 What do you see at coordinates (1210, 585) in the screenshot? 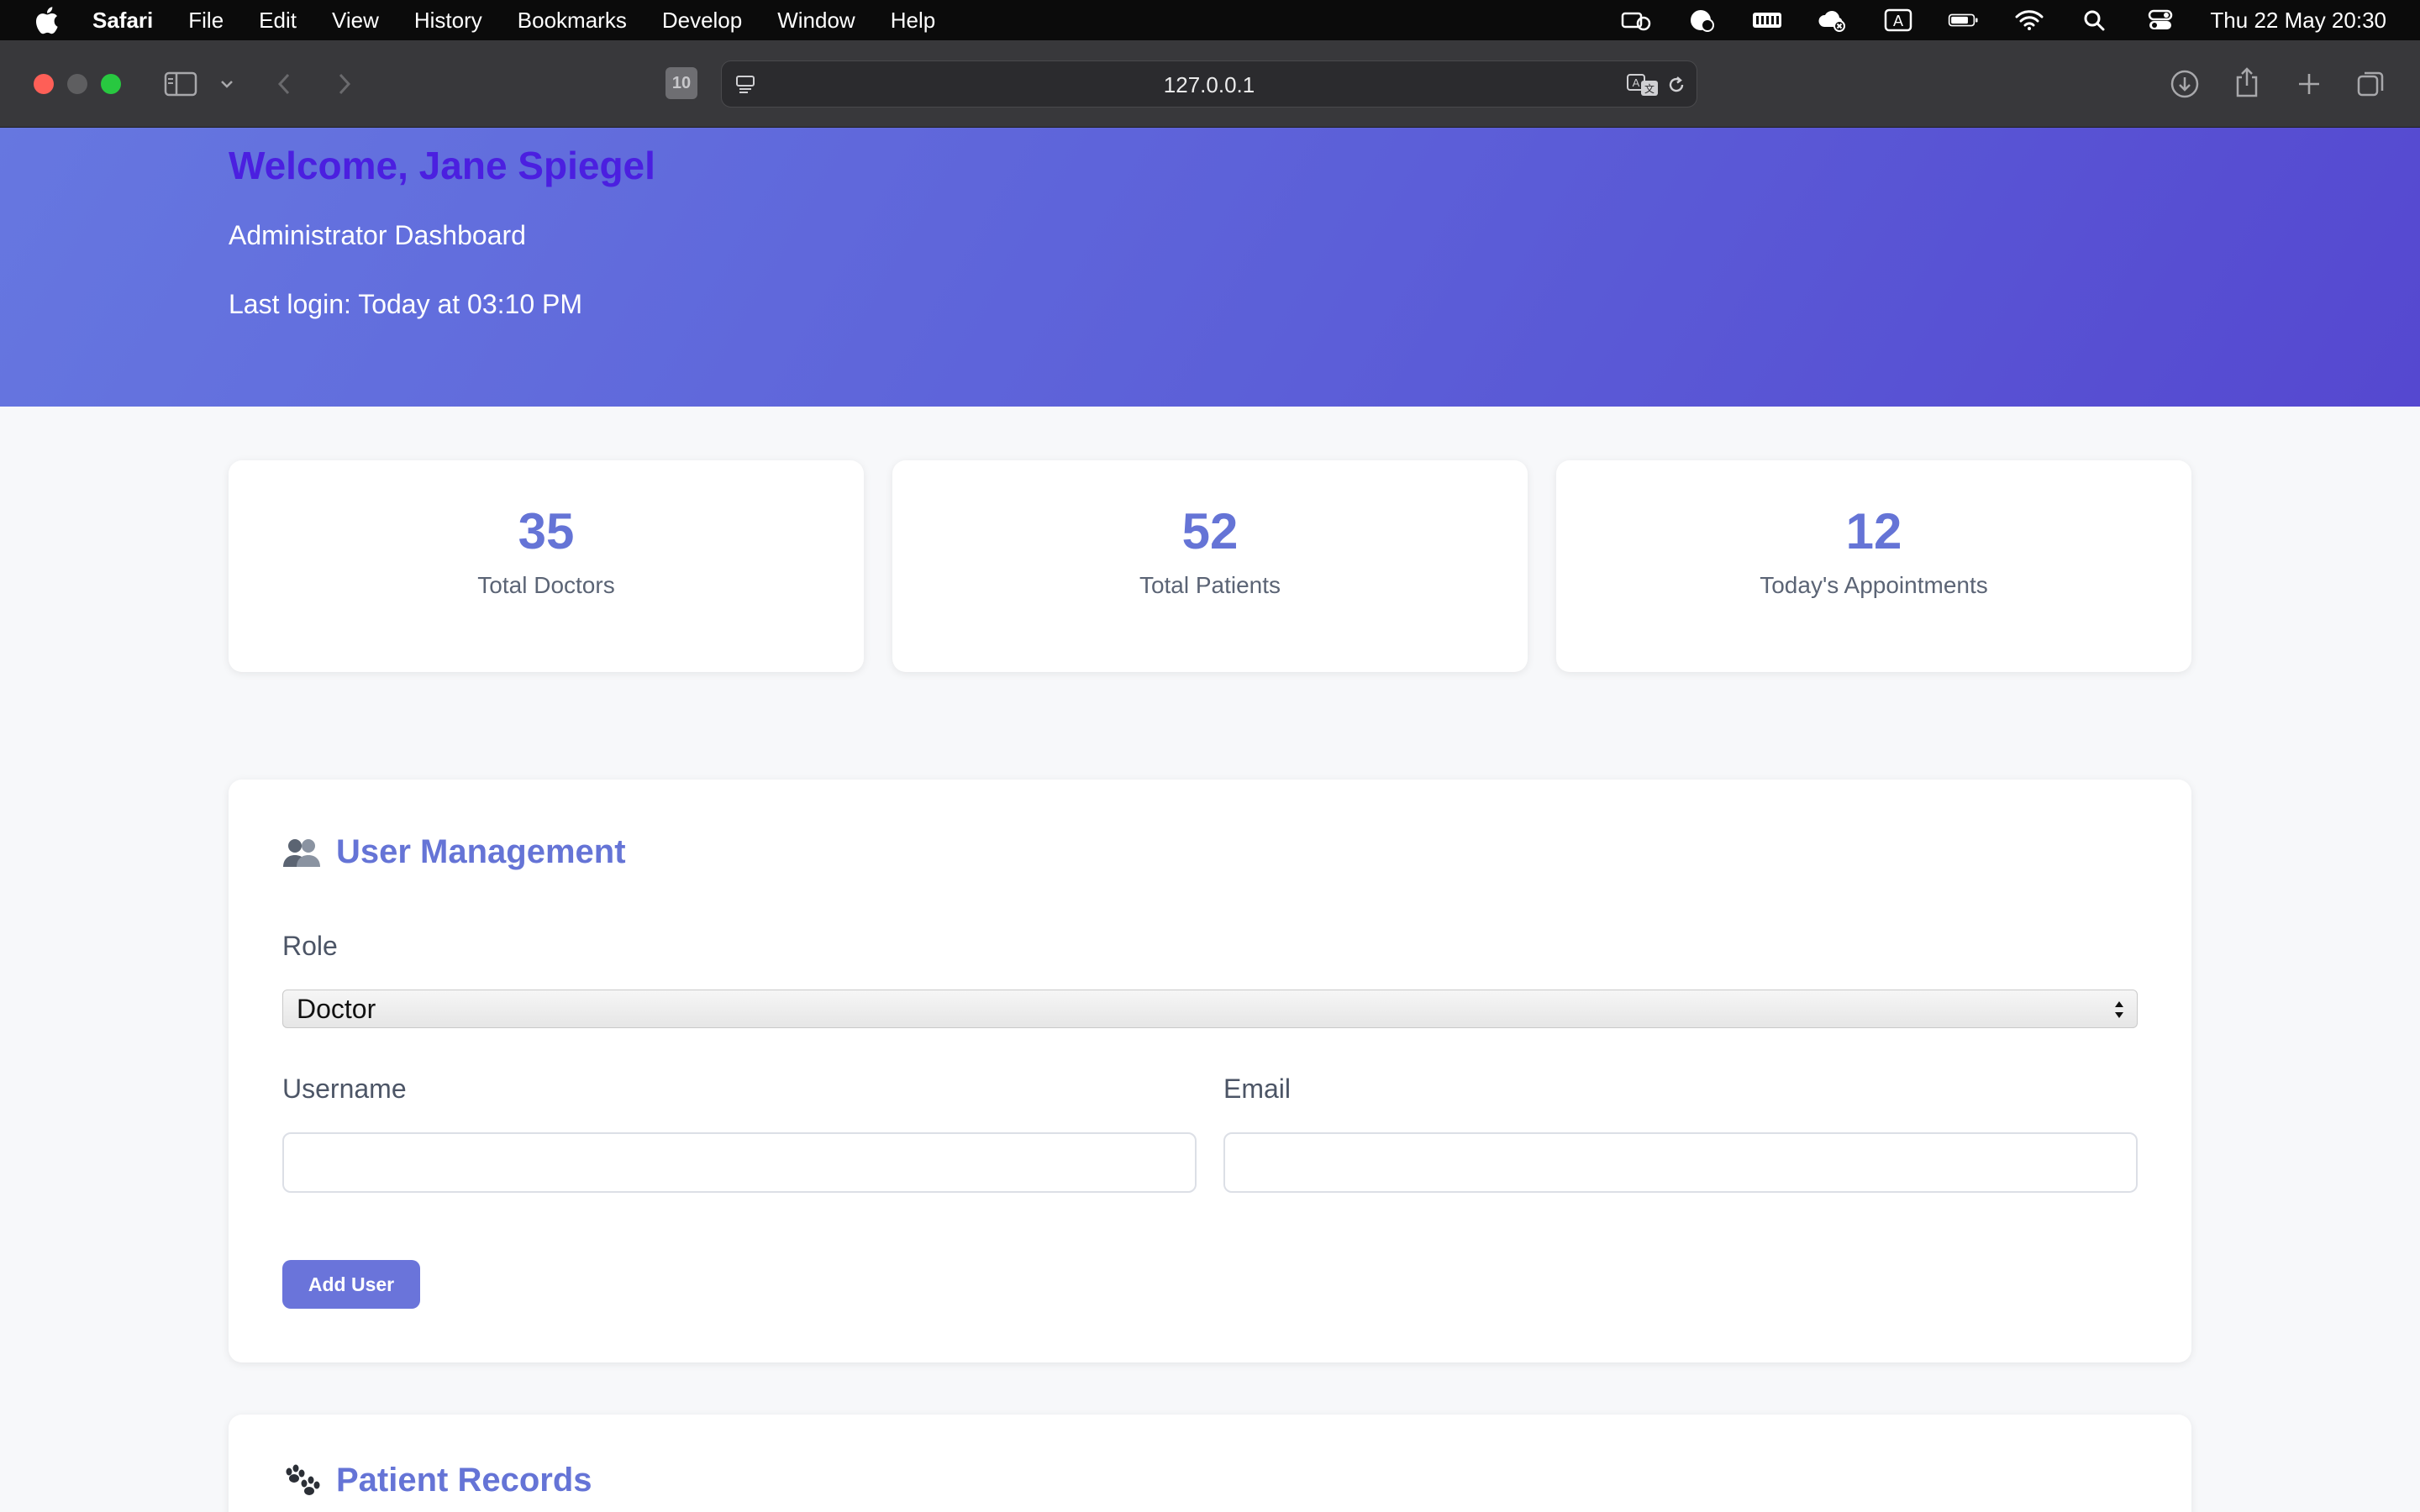
I see `stat-label: Total Patients` at bounding box center [1210, 585].